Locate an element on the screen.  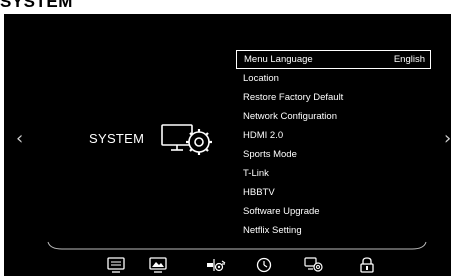
system-icon is located at coordinates (314, 265).